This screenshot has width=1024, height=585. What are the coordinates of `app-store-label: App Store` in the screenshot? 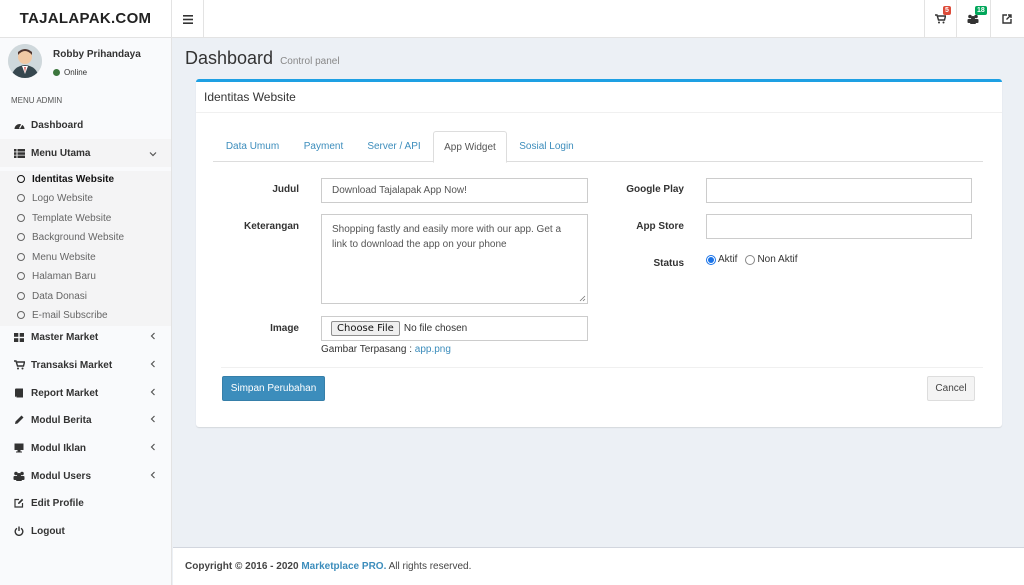 It's located at (660, 226).